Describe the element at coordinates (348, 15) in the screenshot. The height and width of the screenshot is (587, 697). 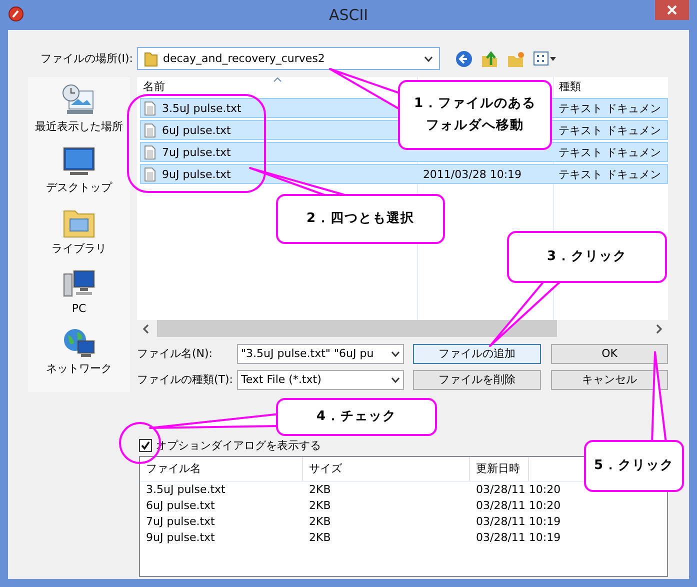
I see `window-title: ASCII` at that location.